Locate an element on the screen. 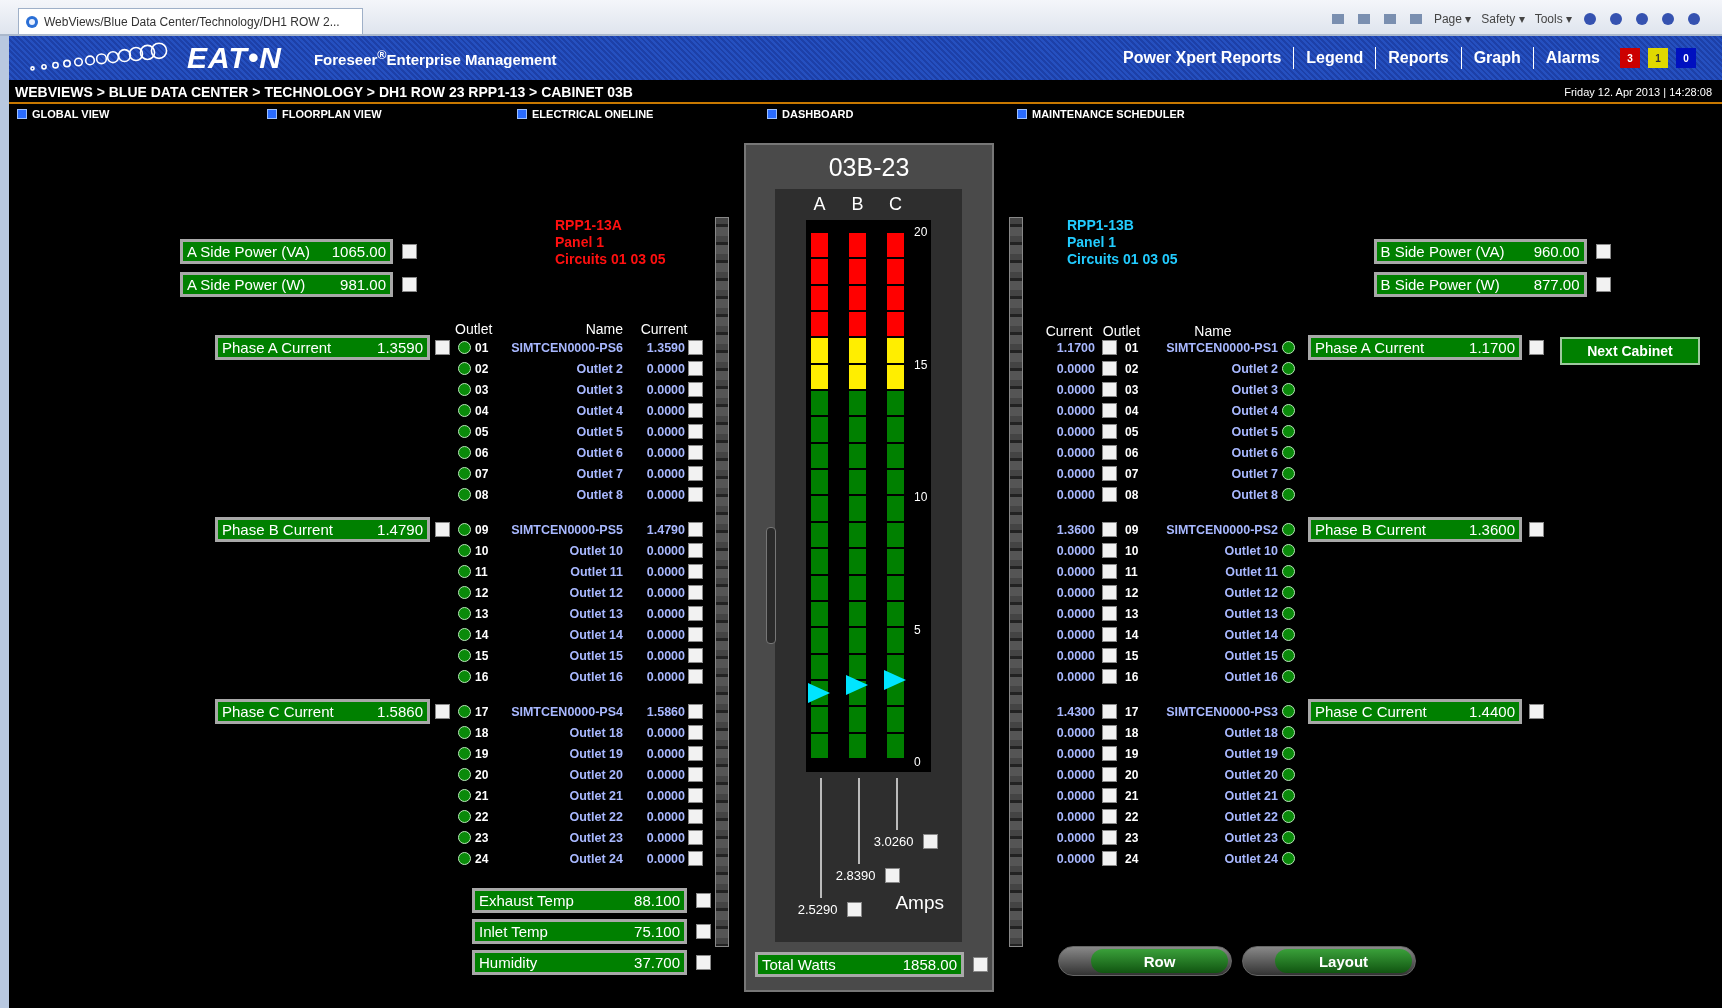 This screenshot has height=1008, width=1722. browser-menu: Tools ▾ is located at coordinates (1553, 19).